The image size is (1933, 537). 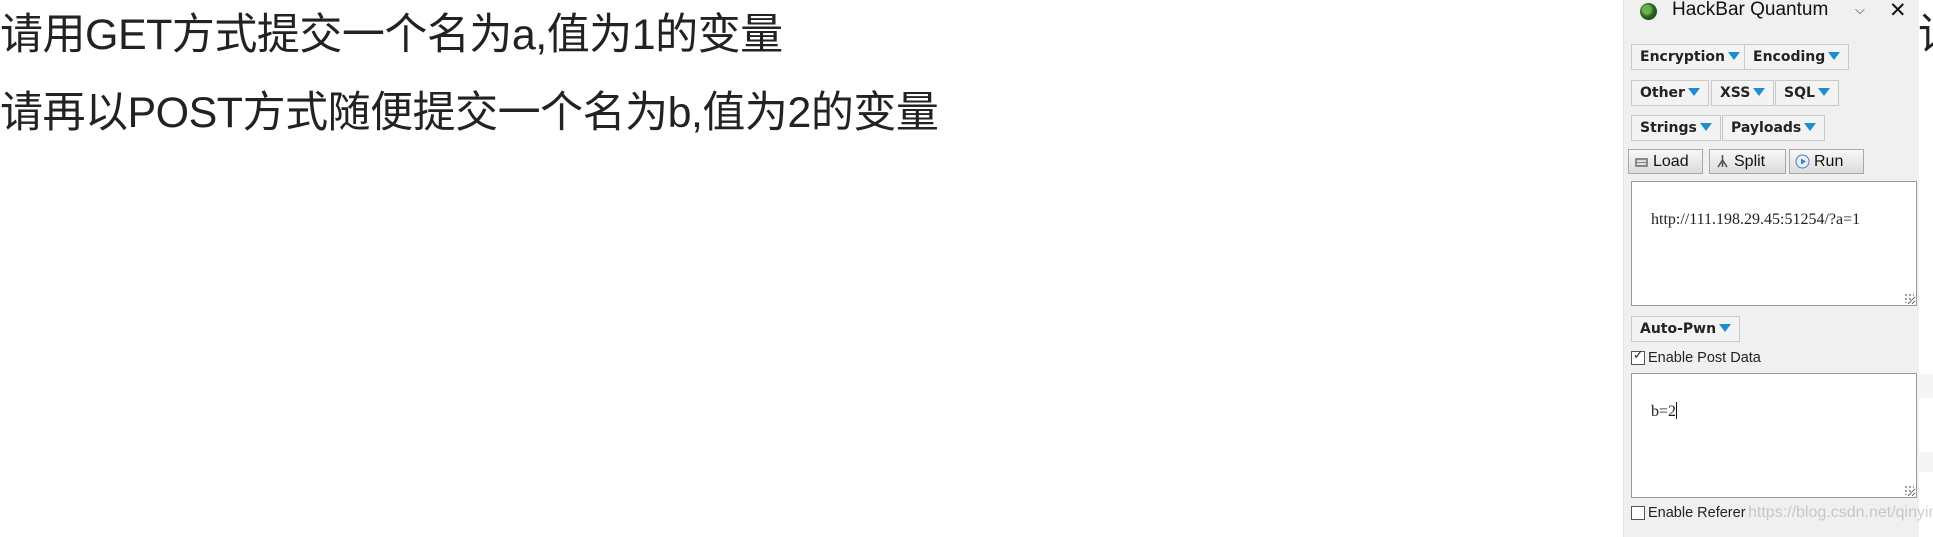 What do you see at coordinates (1898, 11) in the screenshot?
I see `close-icon: ✕` at bounding box center [1898, 11].